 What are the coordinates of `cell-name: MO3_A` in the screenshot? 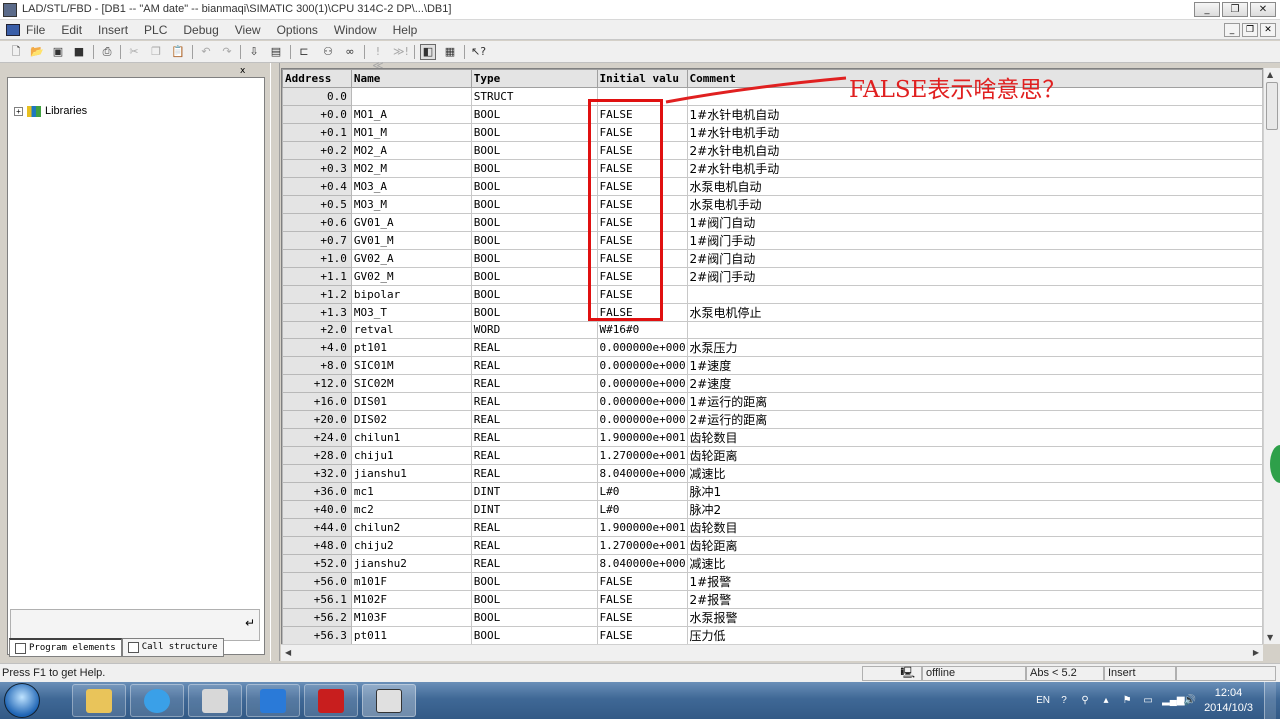 It's located at (411, 186).